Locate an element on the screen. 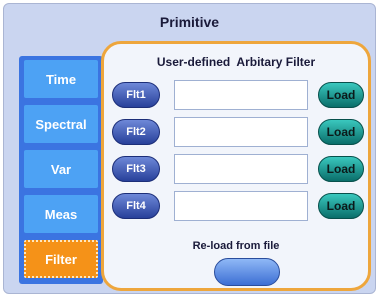  flt1-load-button: Load is located at coordinates (341, 95).